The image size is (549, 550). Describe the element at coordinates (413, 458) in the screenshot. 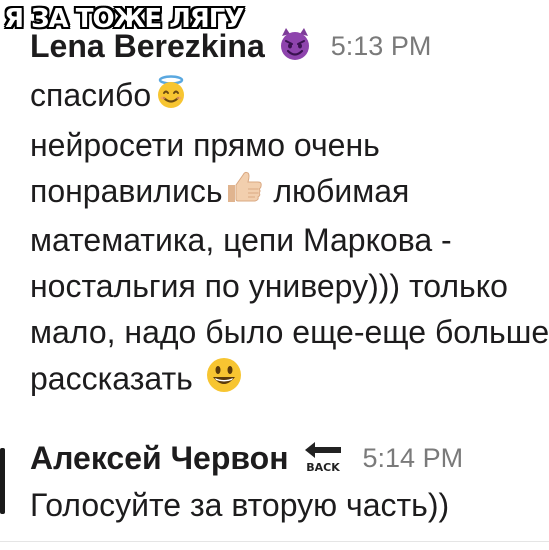

I see `message-timestamp: 5:14 PM` at that location.